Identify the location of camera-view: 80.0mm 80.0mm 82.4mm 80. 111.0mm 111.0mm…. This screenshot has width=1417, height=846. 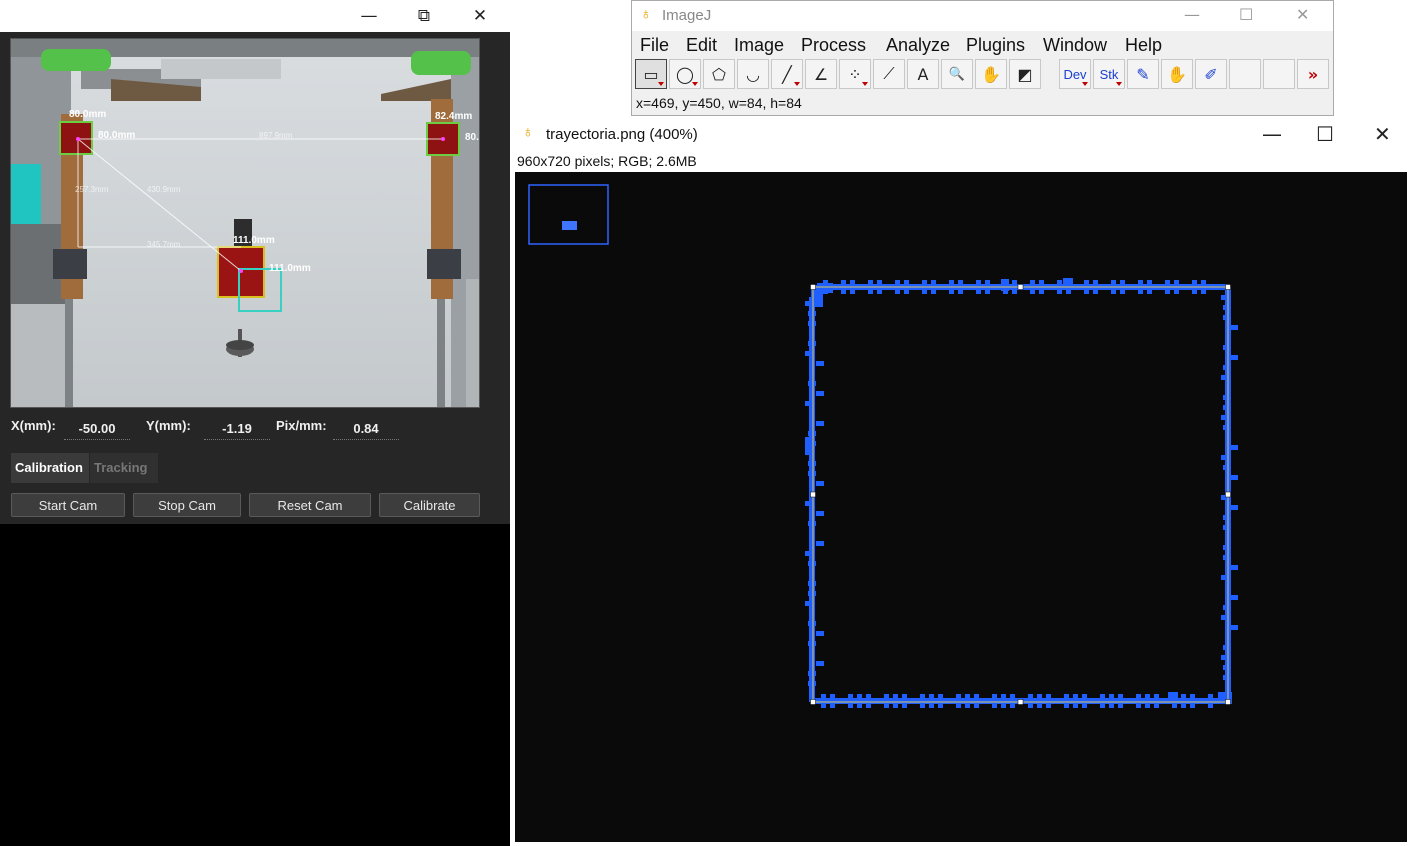
(245, 223).